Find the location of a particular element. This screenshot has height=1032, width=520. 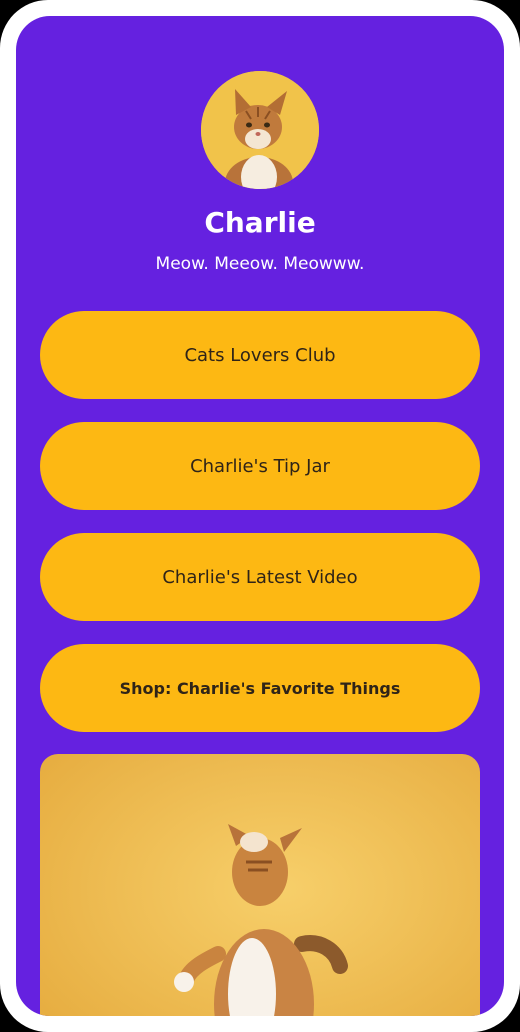

profile-bio: Meow. Meeow. Meowww. is located at coordinates (260, 264).